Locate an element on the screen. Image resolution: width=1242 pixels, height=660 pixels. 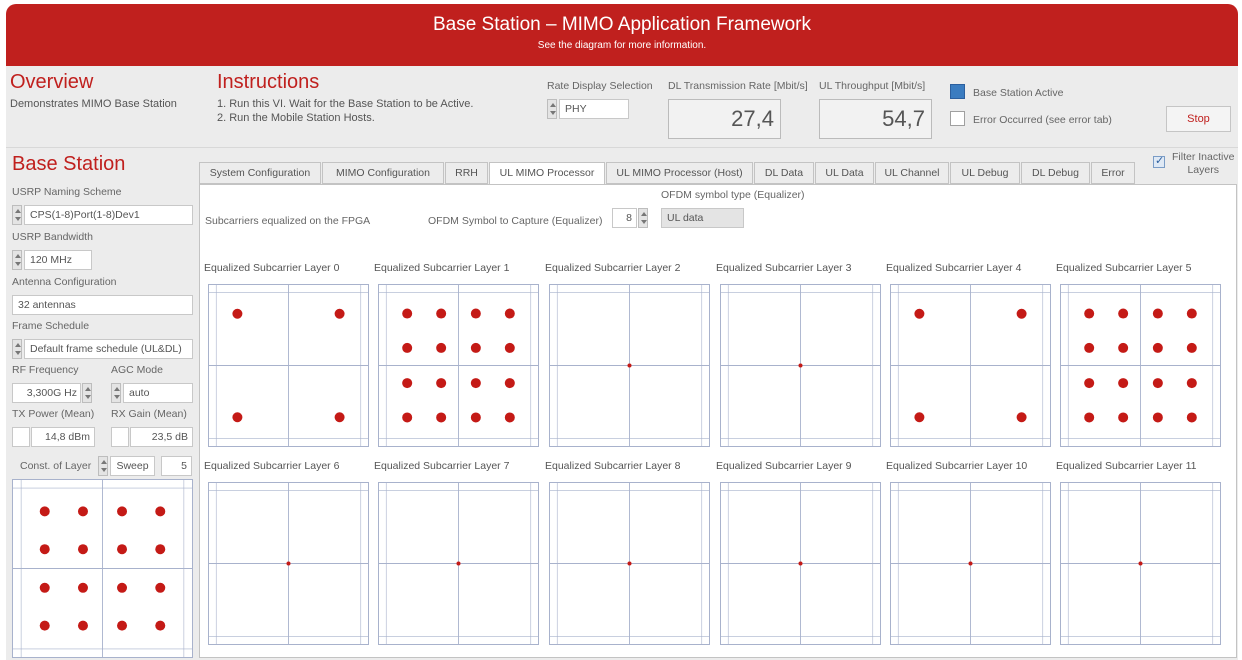
usrp-bandwidth-spinner is located at coordinates (17, 260).